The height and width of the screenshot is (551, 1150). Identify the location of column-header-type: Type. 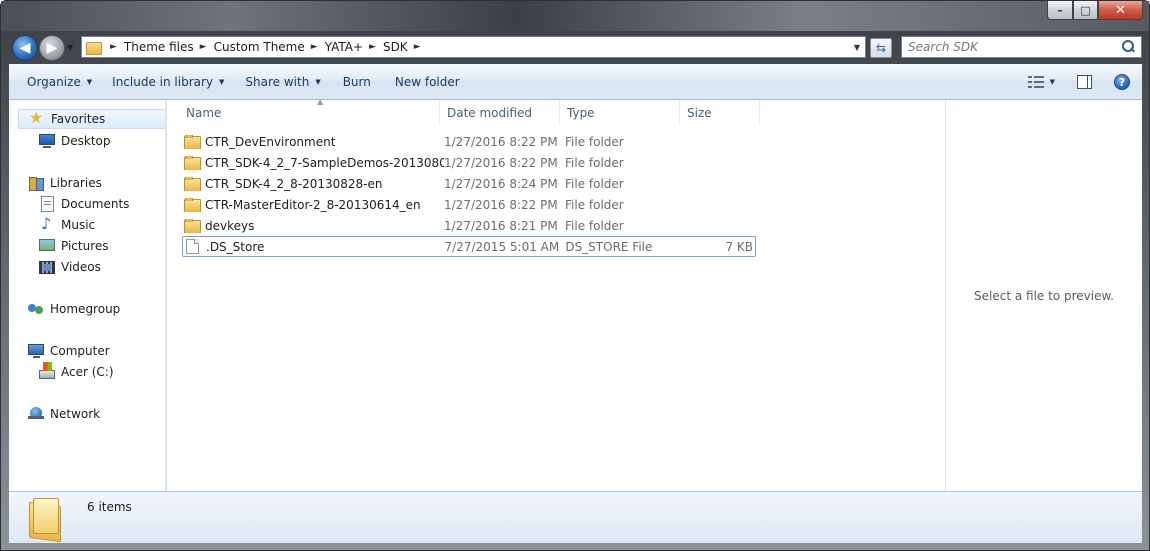
(620, 112).